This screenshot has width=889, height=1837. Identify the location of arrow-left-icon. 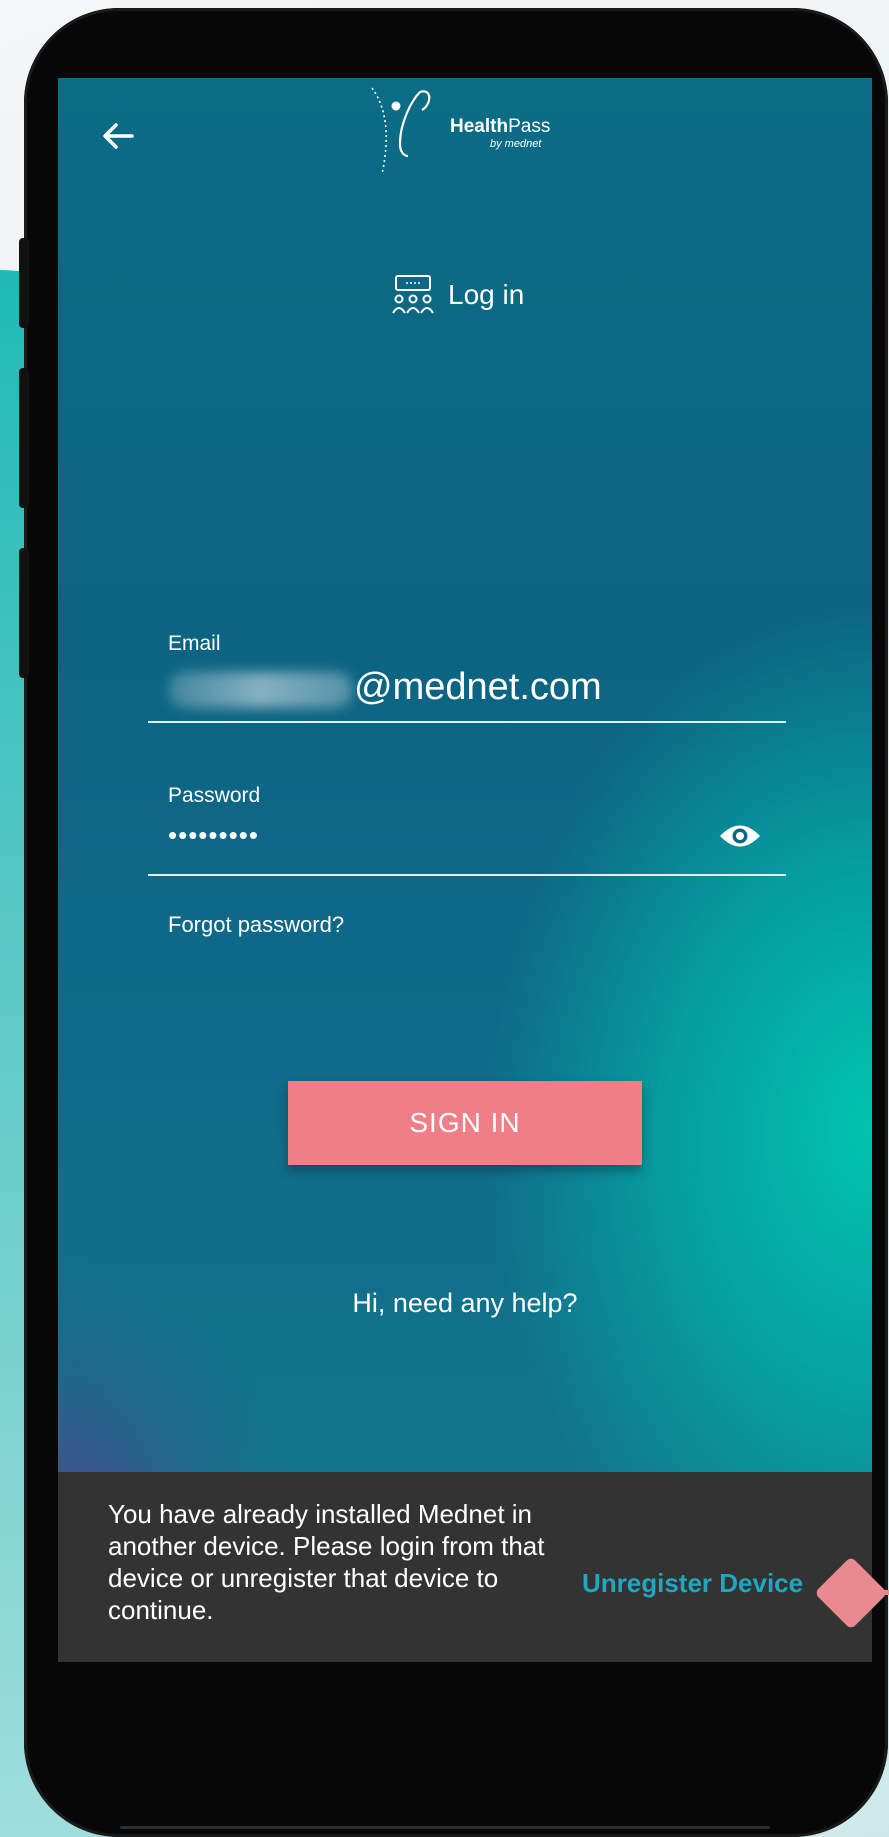
(118, 136).